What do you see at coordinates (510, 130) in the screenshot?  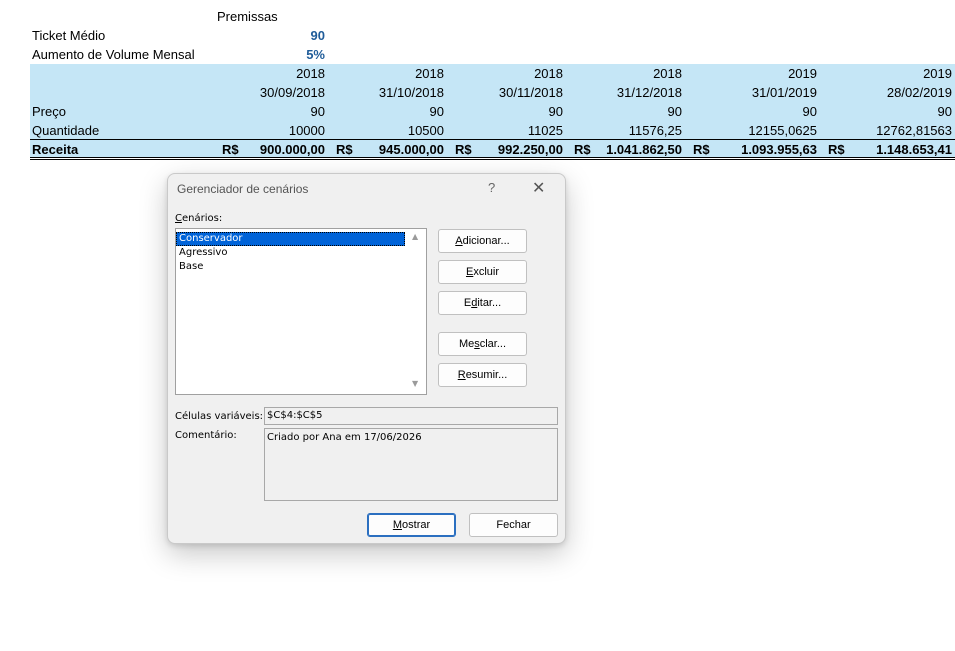 I see `quantidade-cell: 11025` at bounding box center [510, 130].